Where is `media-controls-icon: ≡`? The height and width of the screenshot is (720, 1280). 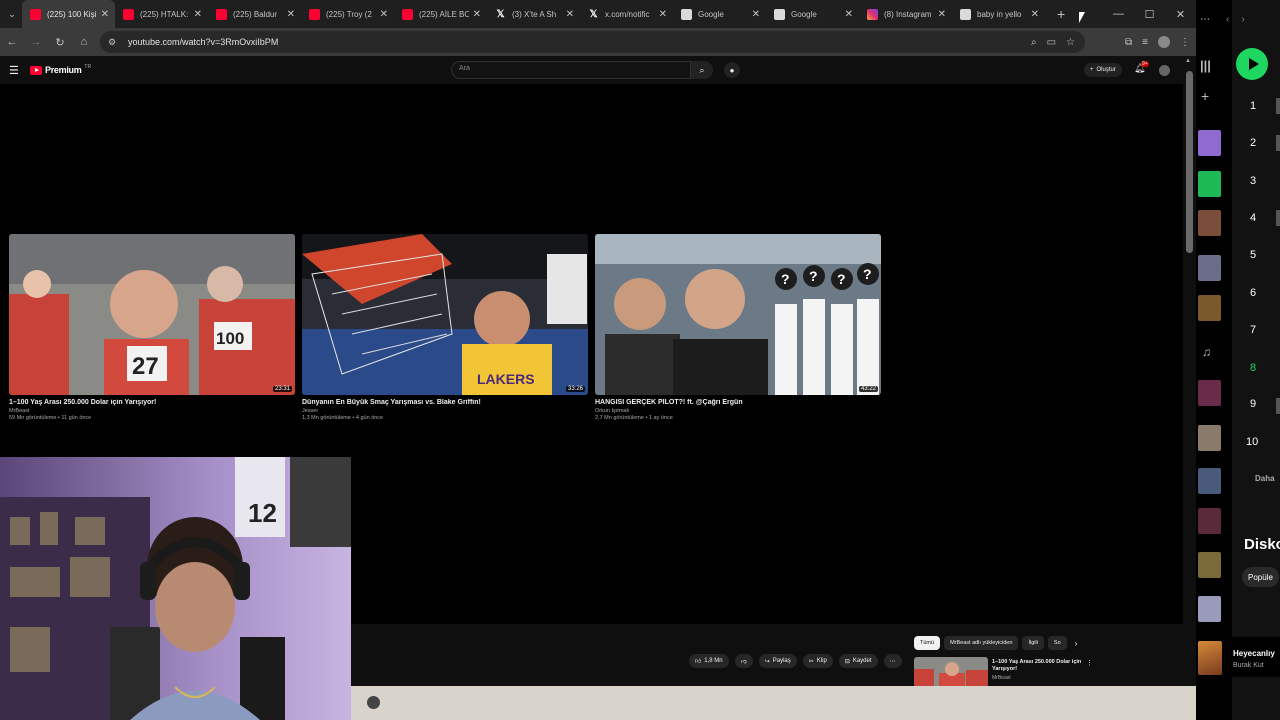
media-controls-icon: ≡ is located at coordinates (1145, 42).